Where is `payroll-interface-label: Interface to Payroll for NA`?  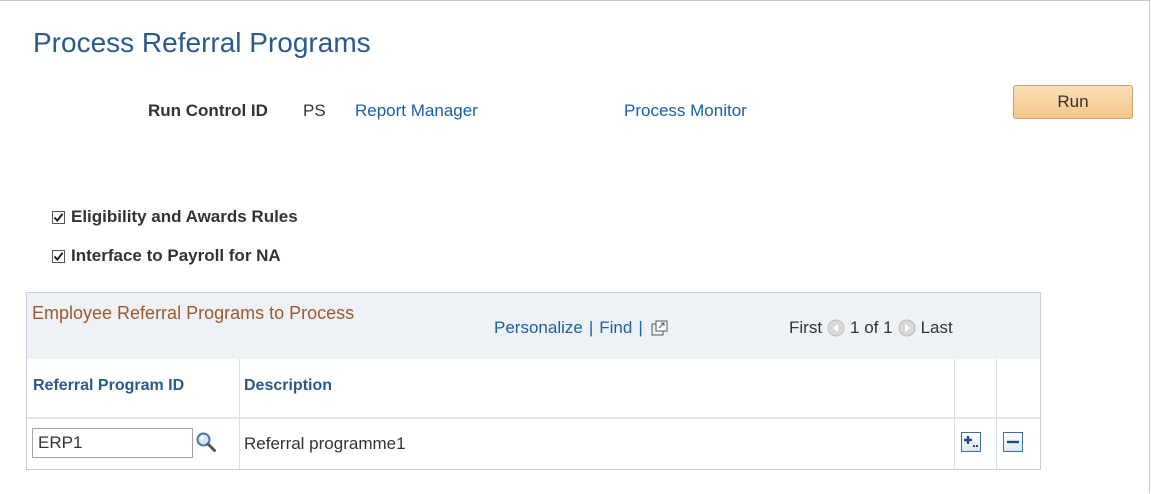 payroll-interface-label: Interface to Payroll for NA is located at coordinates (176, 255).